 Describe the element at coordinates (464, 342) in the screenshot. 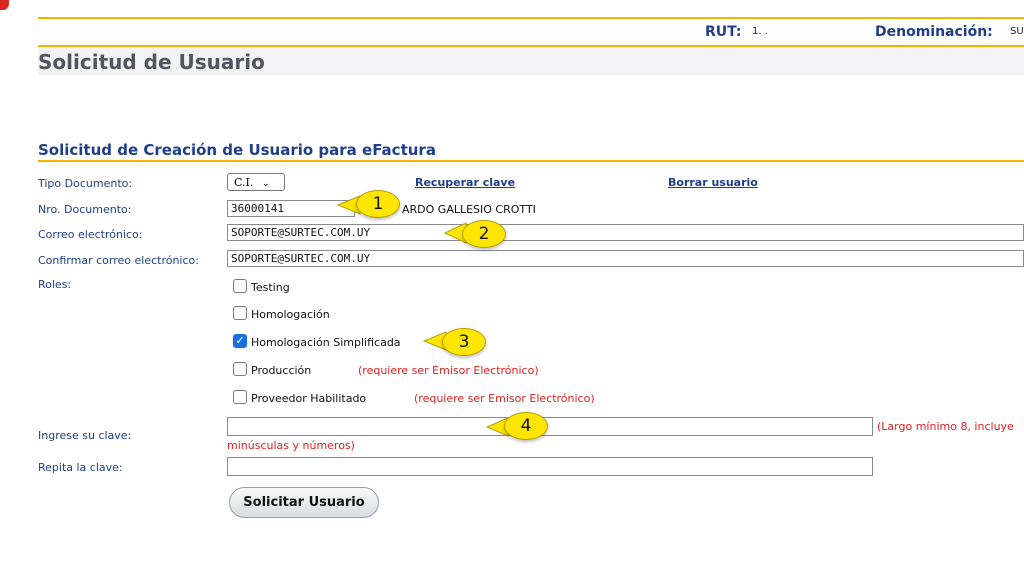

I see `callout-3: 3` at that location.